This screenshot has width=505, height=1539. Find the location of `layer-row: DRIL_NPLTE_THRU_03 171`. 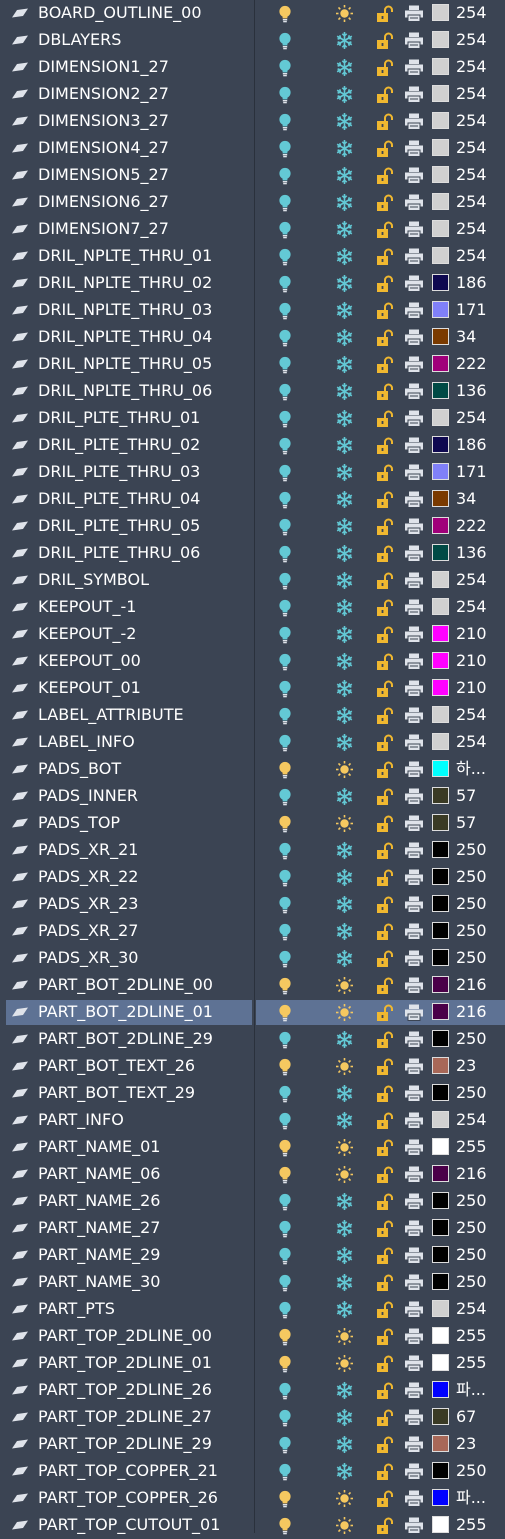

layer-row: DRIL_NPLTE_THRU_03 171 is located at coordinates (252, 310).